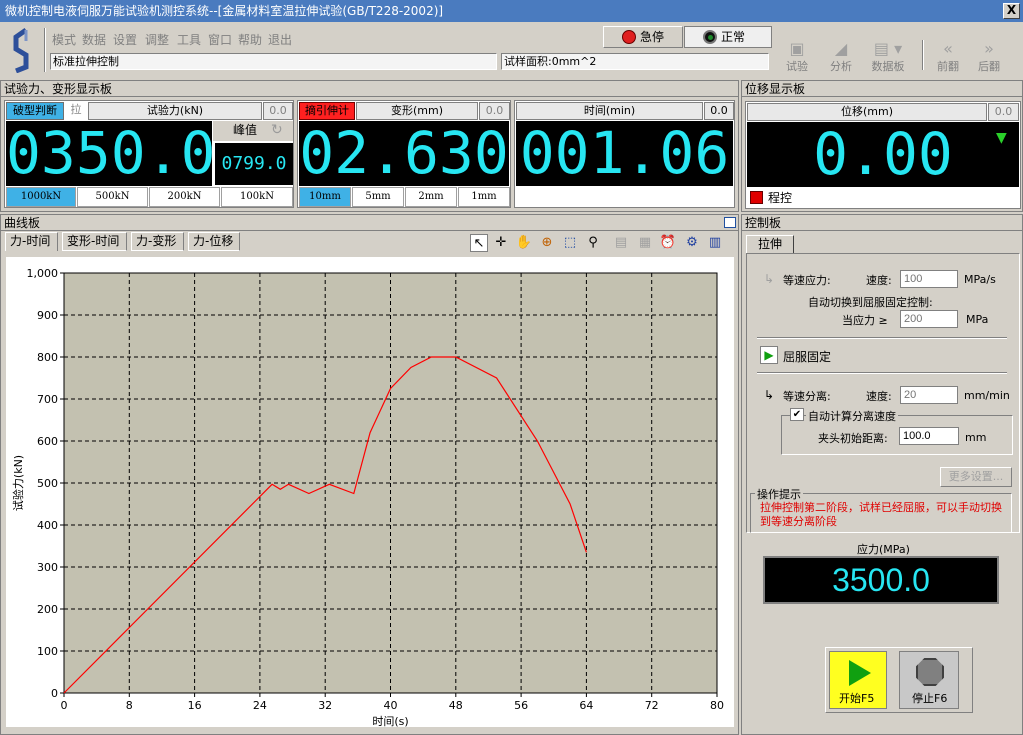 The width and height of the screenshot is (1023, 735). Describe the element at coordinates (888, 57) in the screenshot. I see `databoard-button: ▤ ▾ 数据板` at that location.